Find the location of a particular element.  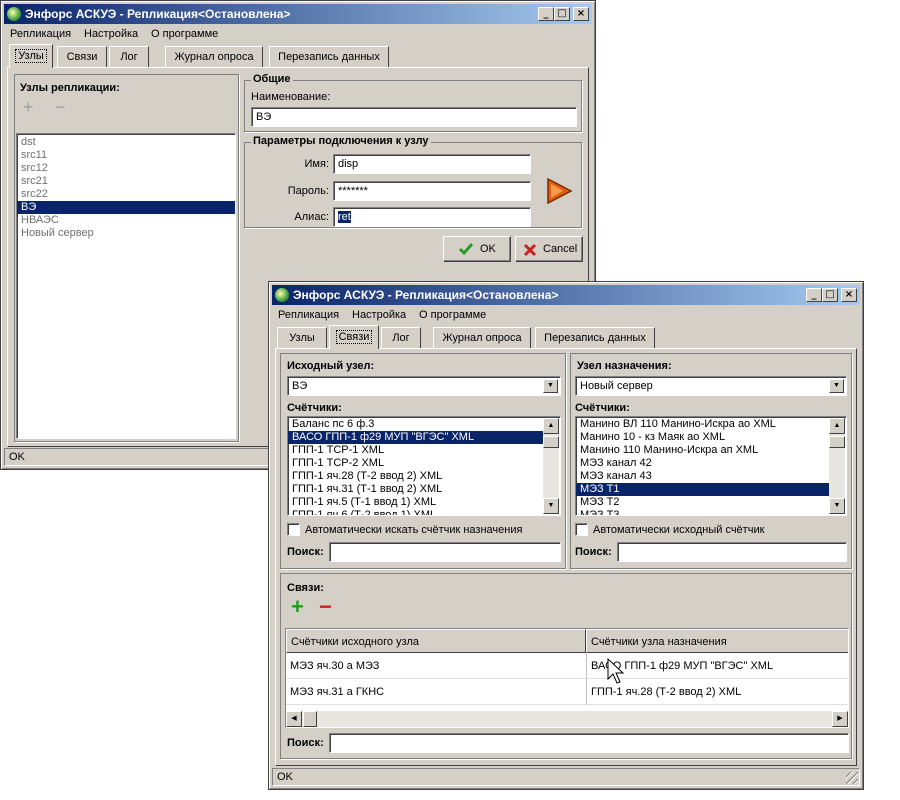

mouse-cursor-icon is located at coordinates (616, 671).